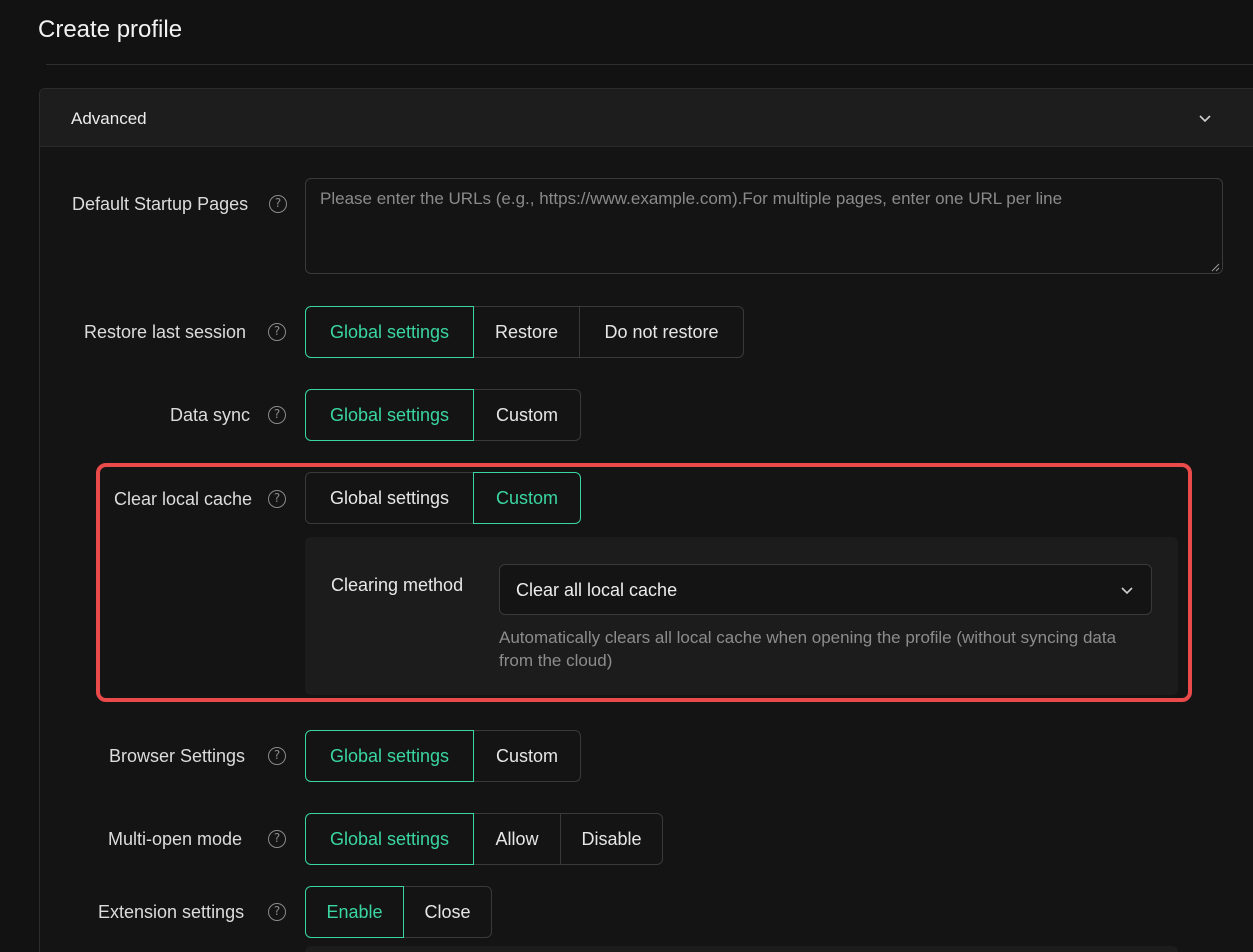  Describe the element at coordinates (649, 64) in the screenshot. I see `title-divider` at that location.